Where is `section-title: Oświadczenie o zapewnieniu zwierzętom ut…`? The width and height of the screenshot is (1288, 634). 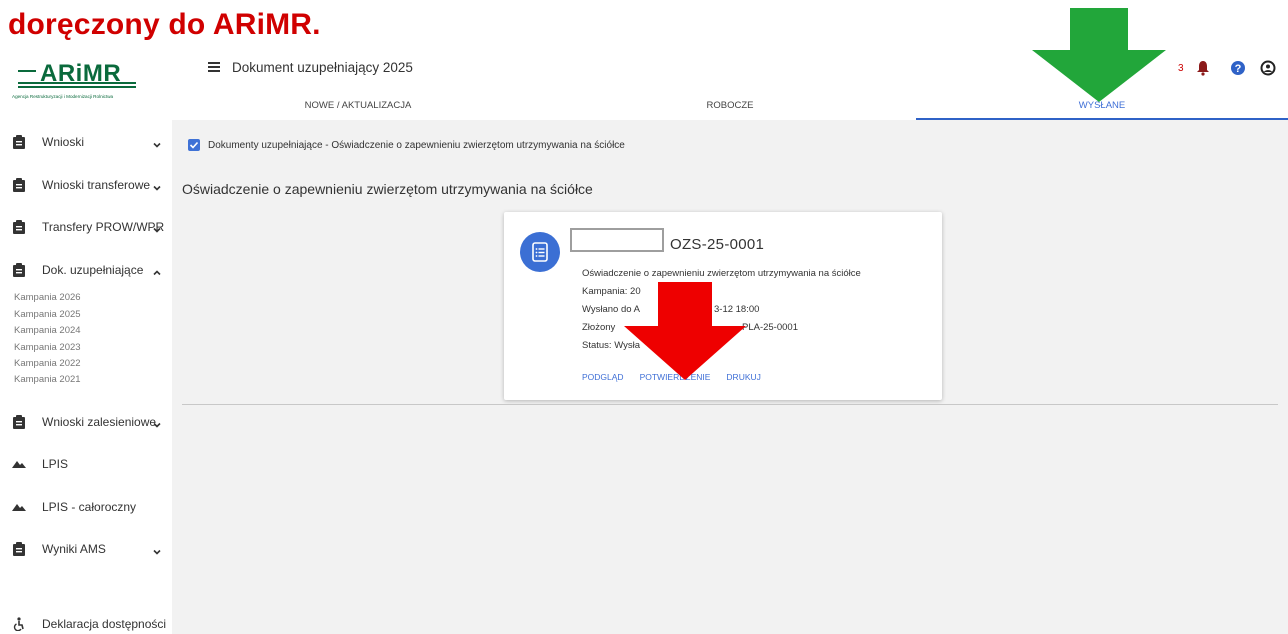 section-title: Oświadczenie o zapewnieniu zwierzętom ut… is located at coordinates (387, 189).